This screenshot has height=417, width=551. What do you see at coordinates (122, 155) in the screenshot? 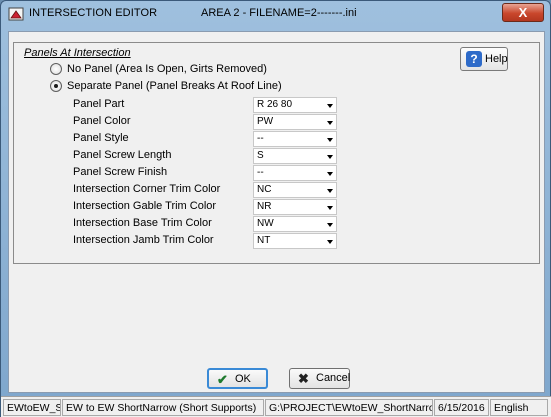
I see `field-label: Panel Screw Length` at bounding box center [122, 155].